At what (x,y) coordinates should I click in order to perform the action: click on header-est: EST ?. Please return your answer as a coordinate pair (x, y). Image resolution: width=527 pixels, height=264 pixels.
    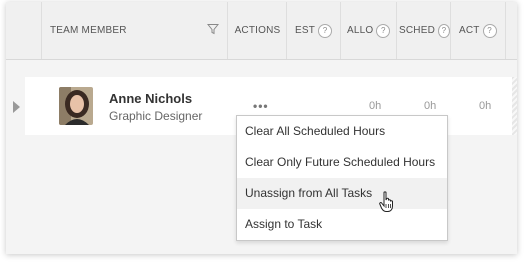
    Looking at the image, I should click on (313, 30).